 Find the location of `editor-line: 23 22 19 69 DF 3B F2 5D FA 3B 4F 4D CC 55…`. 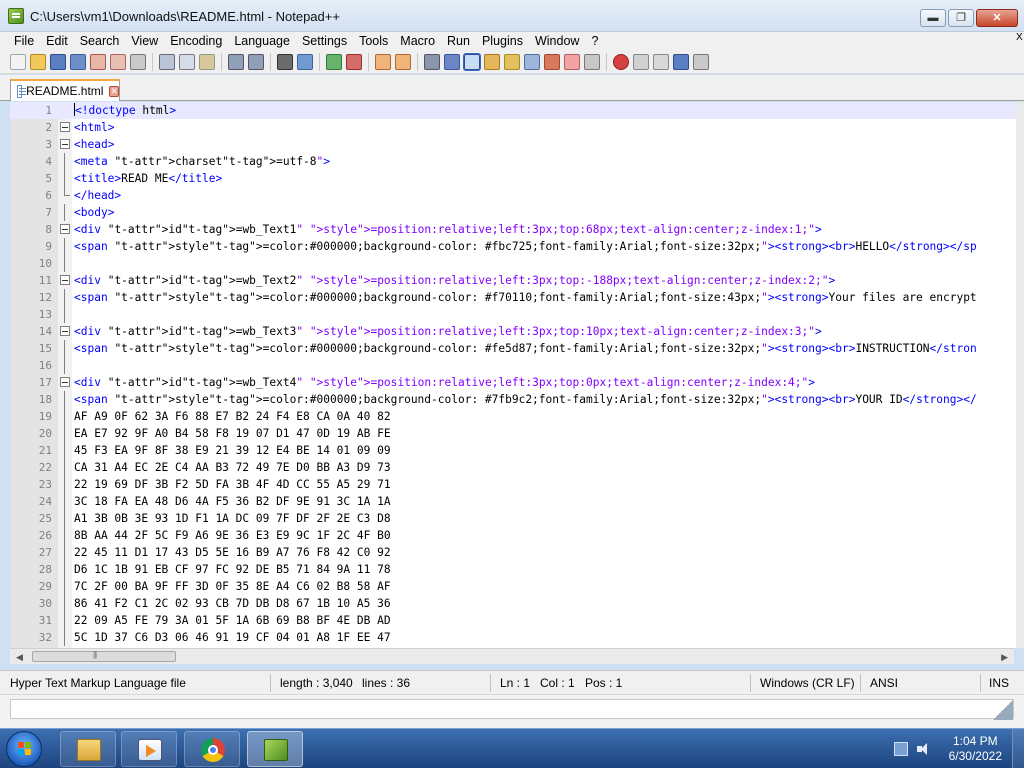

editor-line: 23 22 19 69 DF 3B F2 5D FA 3B 4F 4D CC 55… is located at coordinates (517, 484).